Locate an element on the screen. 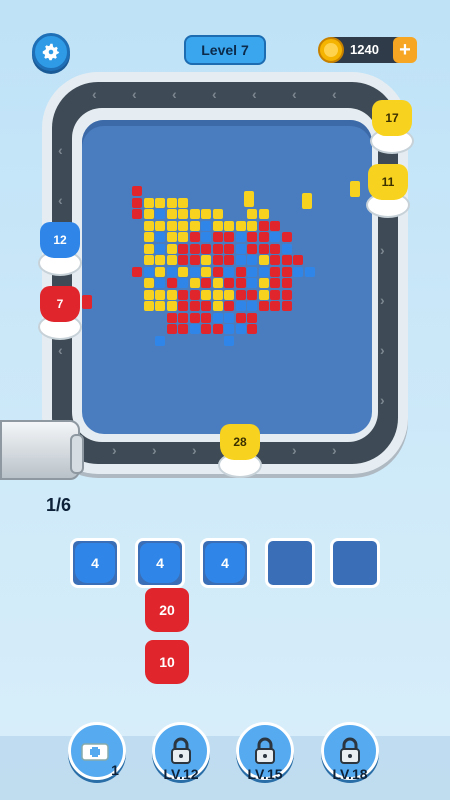 This screenshot has height=800, width=450. shooter-progress: 1/6 is located at coordinates (59, 505).